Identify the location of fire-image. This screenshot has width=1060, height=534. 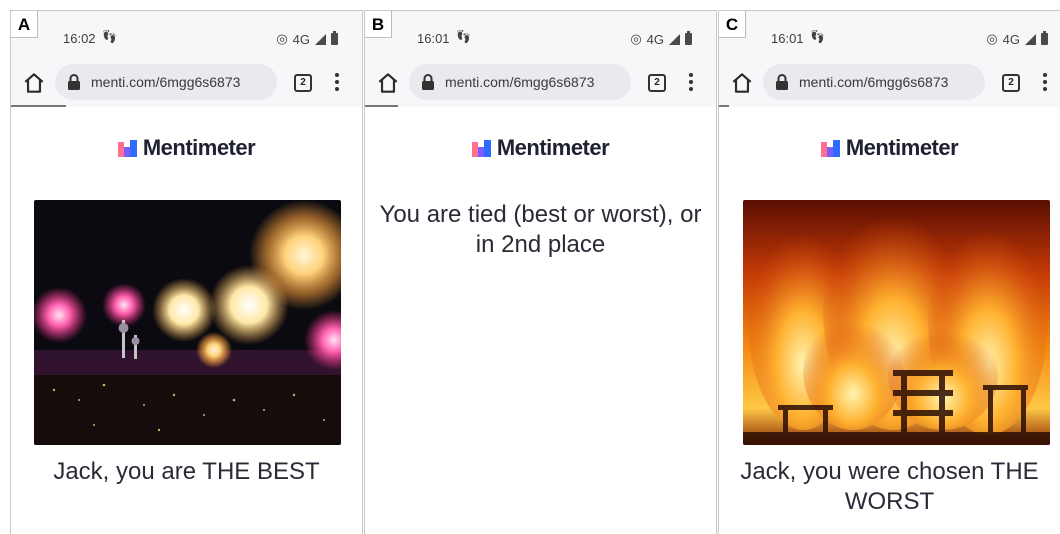
(896, 322).